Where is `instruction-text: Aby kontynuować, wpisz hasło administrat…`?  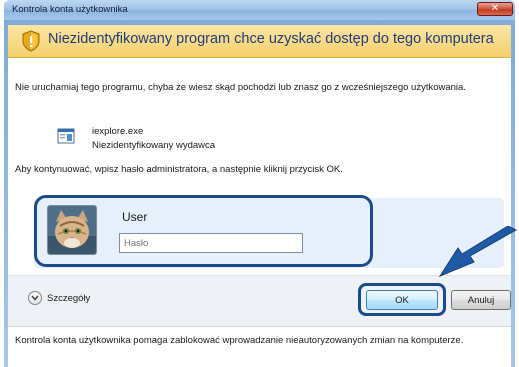 instruction-text: Aby kontynuować, wpisz hasło administrat… is located at coordinates (179, 169).